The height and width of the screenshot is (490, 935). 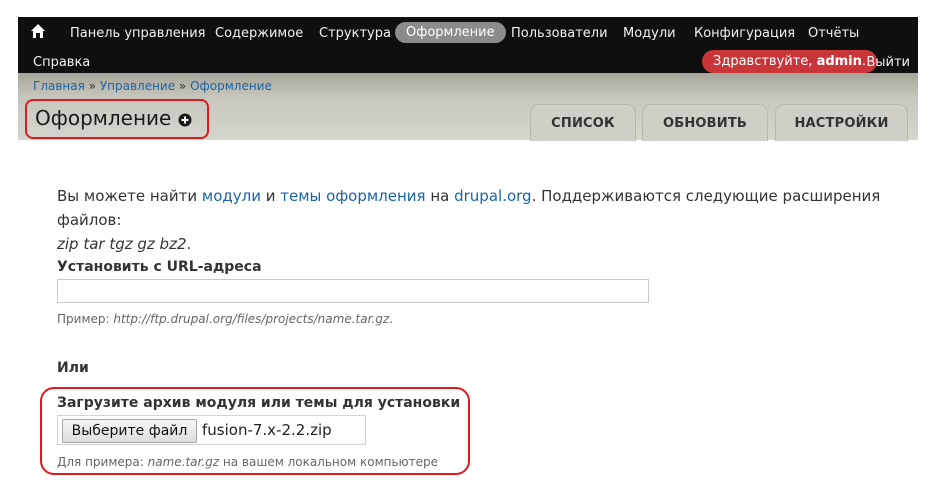 I want to click on hint-suffix: на вашем локальном компьютере, so click(x=329, y=462).